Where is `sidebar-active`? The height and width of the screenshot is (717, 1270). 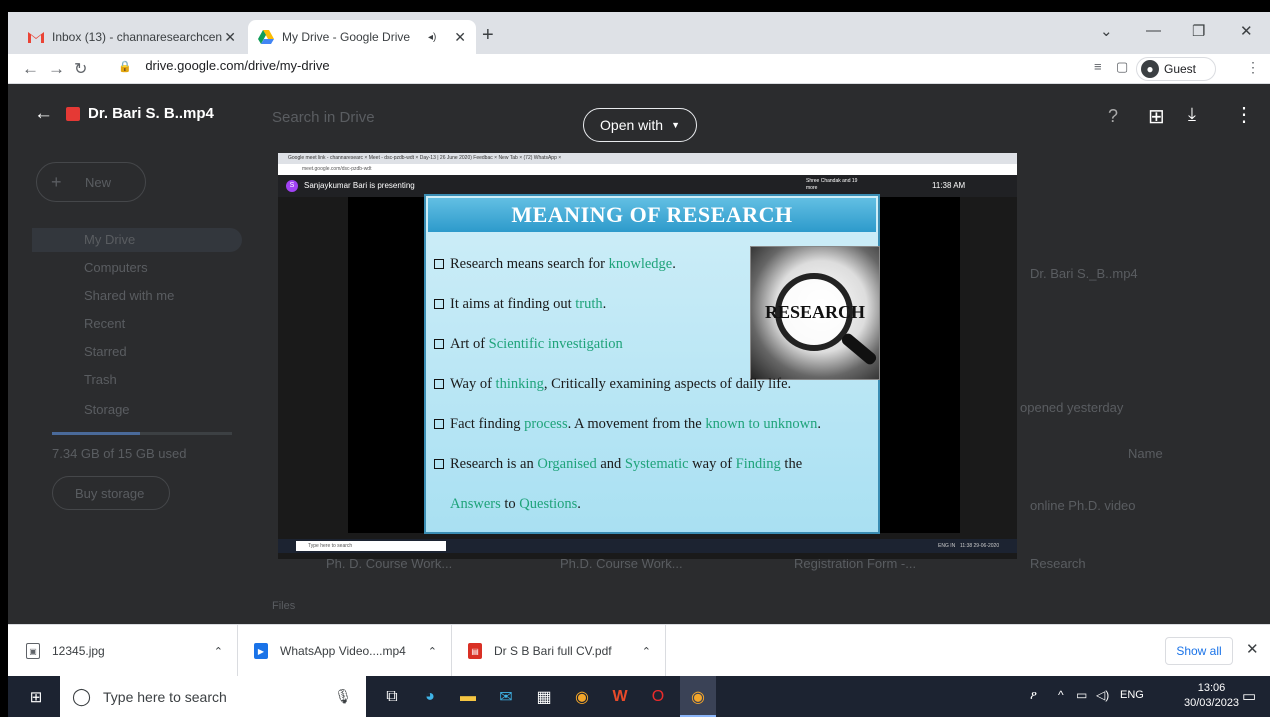 sidebar-active is located at coordinates (137, 240).